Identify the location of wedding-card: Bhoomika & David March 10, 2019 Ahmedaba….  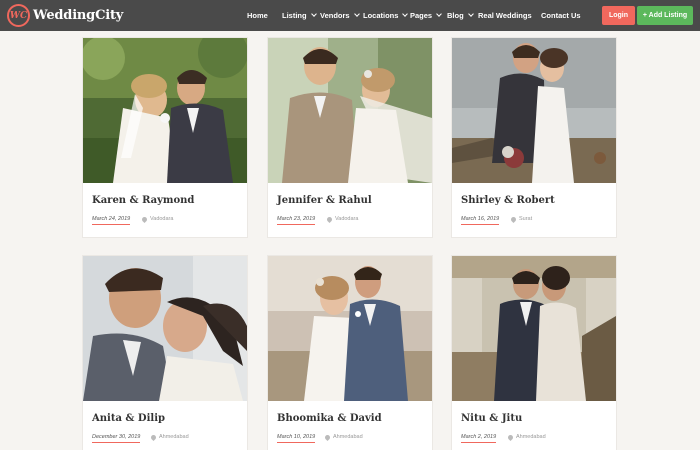
(350, 352).